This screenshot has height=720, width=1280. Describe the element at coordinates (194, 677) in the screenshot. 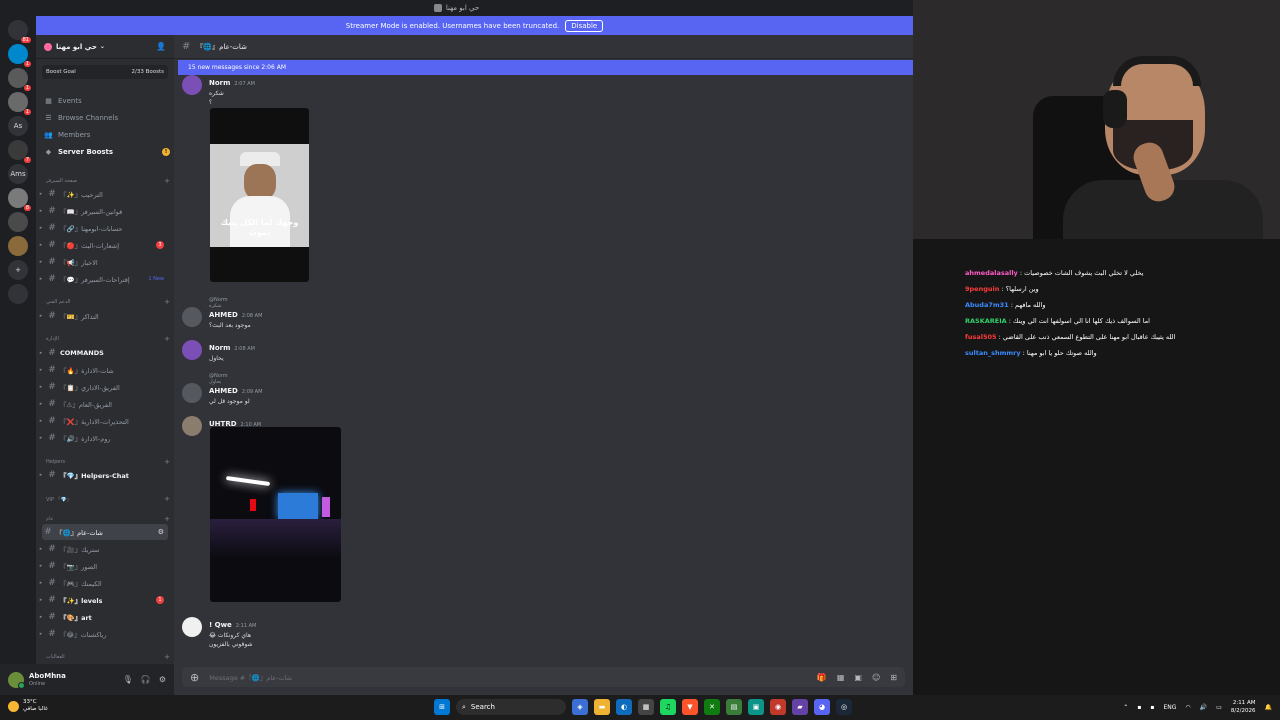

I see `add-attachment-icon: ⊕` at that location.